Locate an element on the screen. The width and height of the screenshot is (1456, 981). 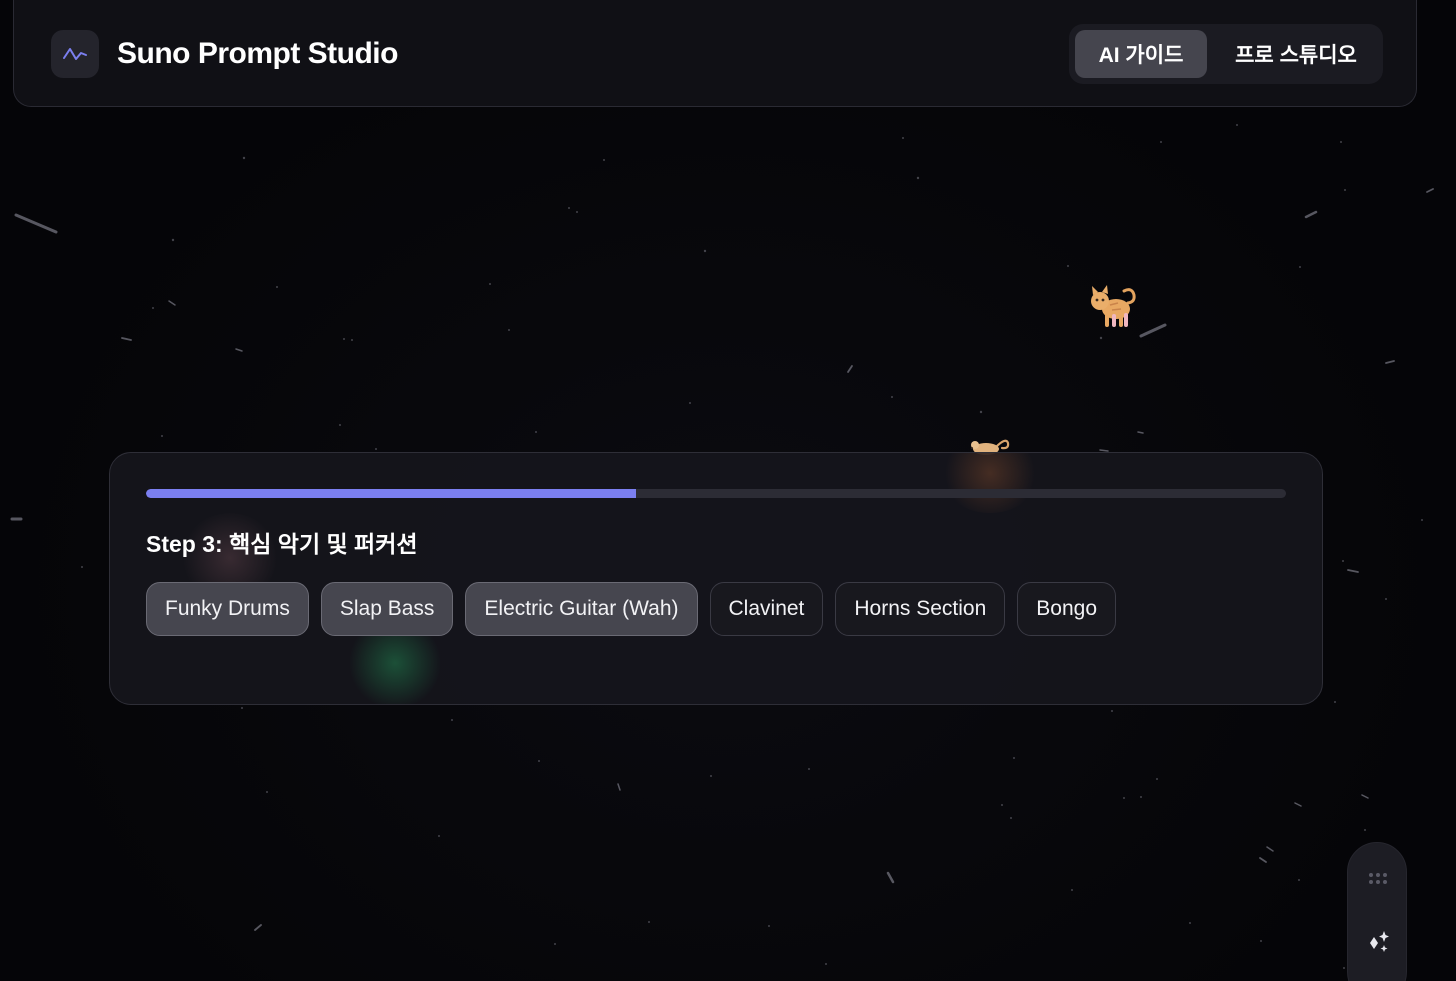
cat-icon is located at coordinates (1113, 306).